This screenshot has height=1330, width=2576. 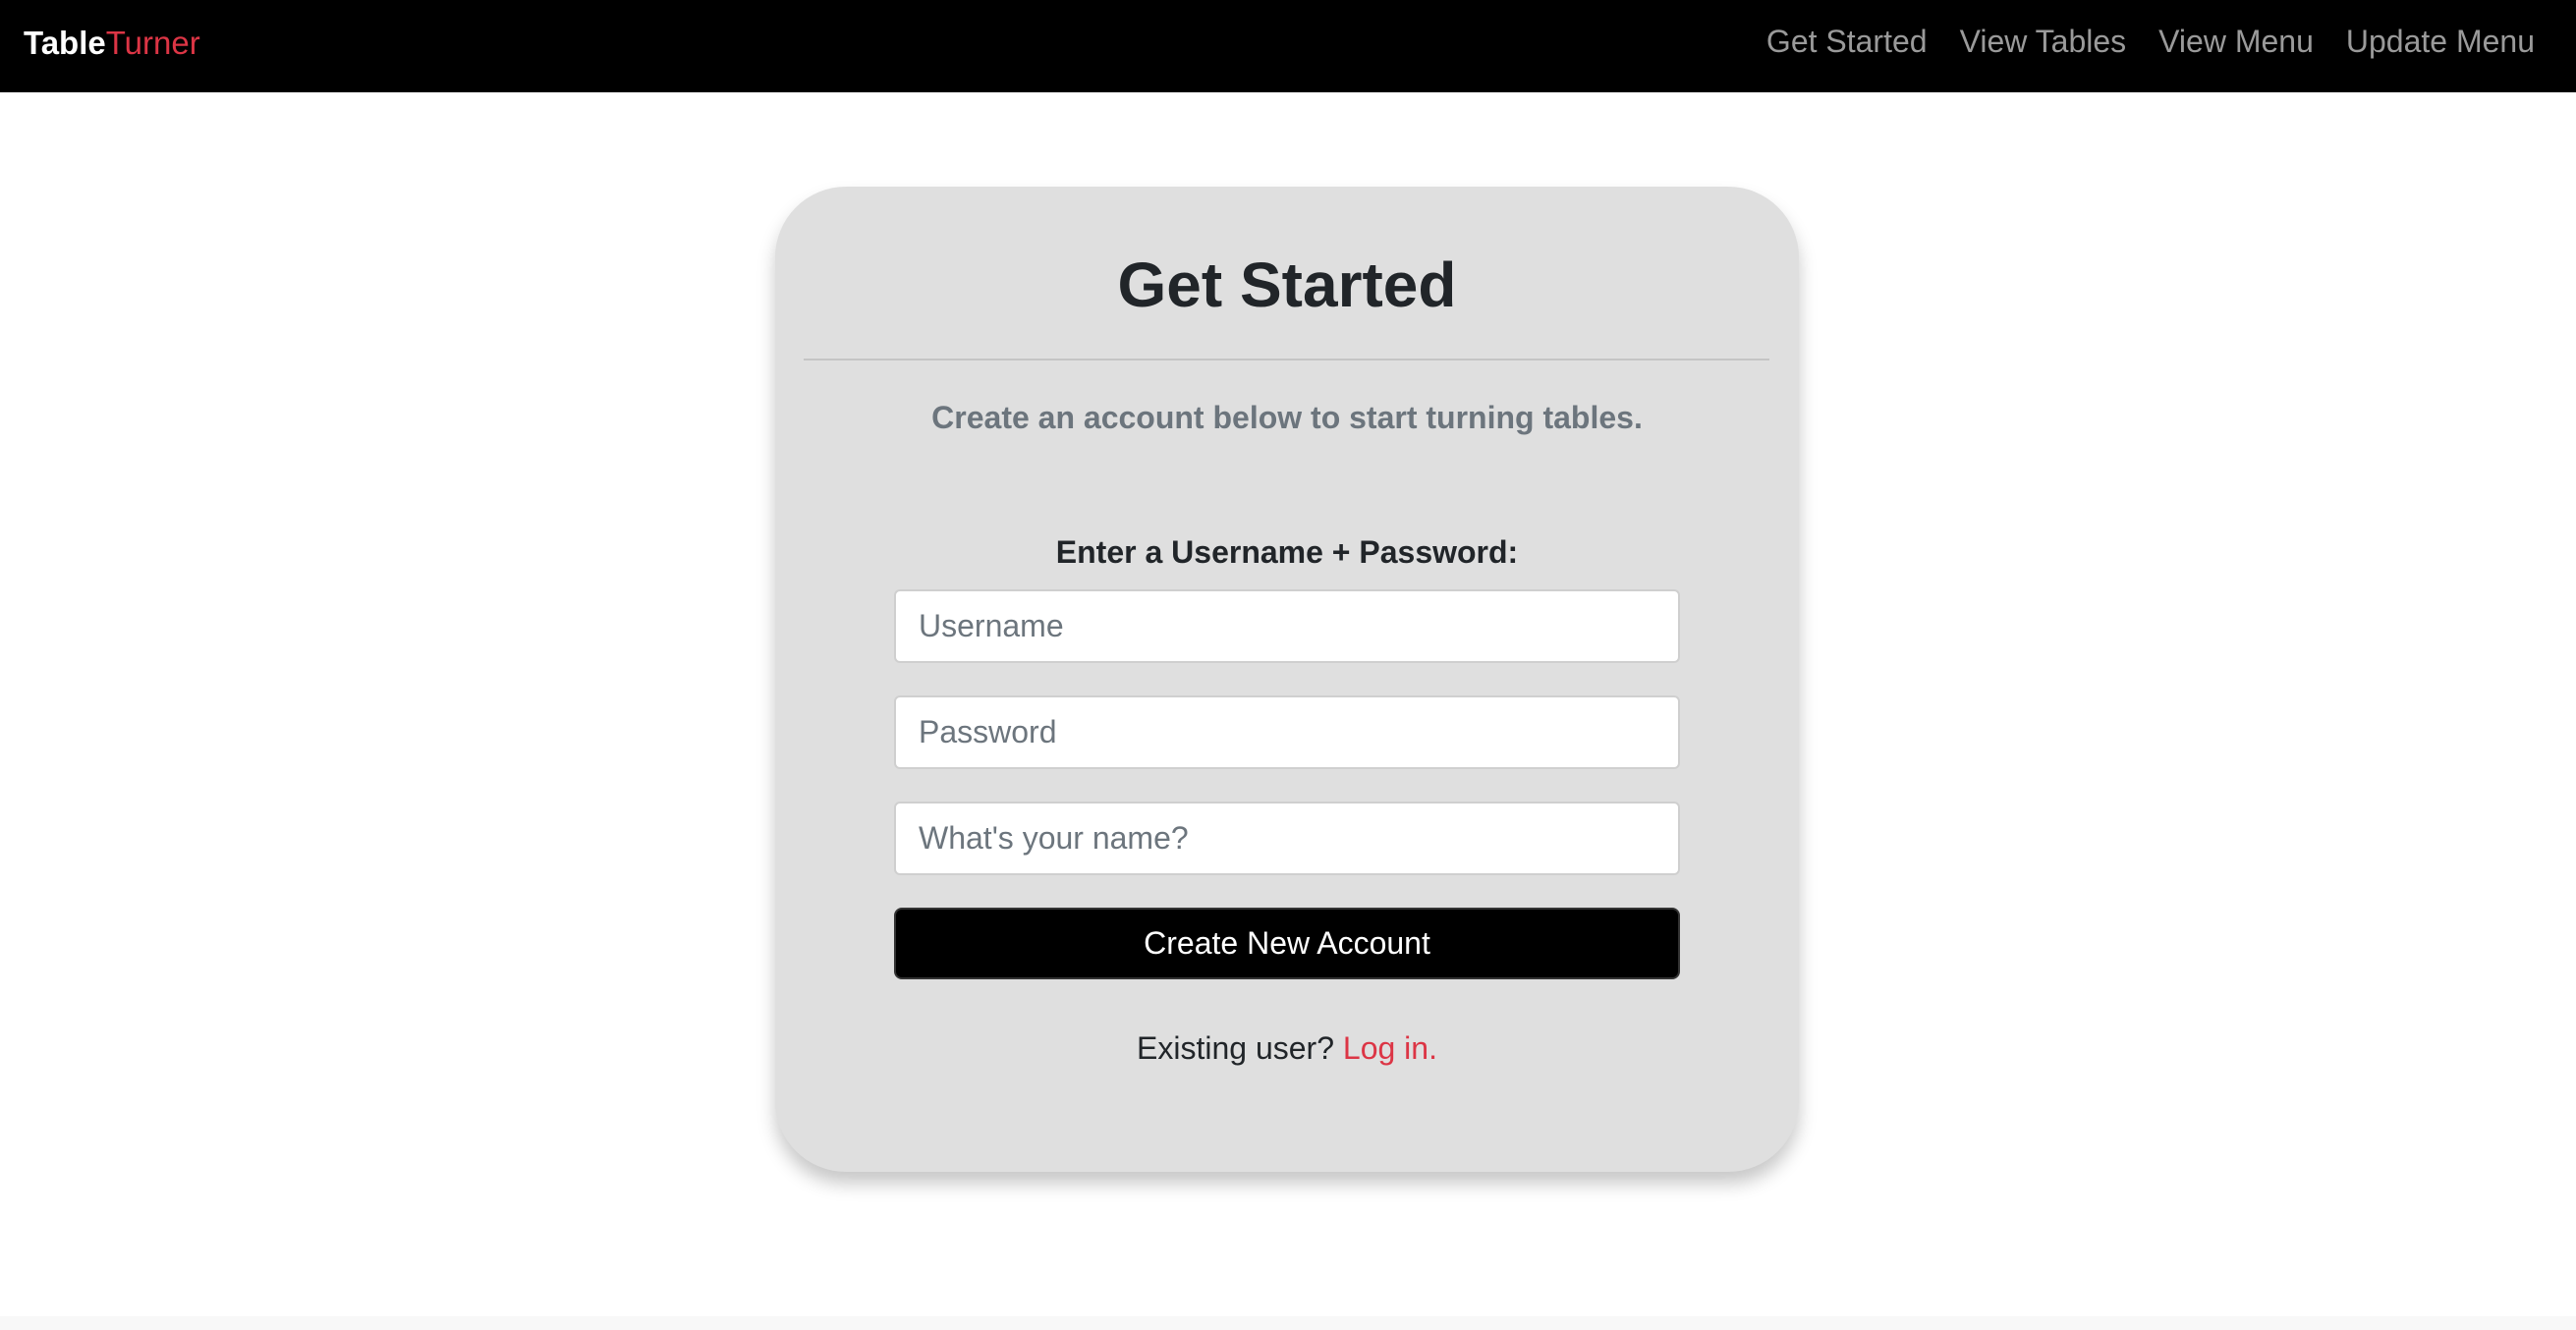 What do you see at coordinates (1287, 626) in the screenshot?
I see `username-input` at bounding box center [1287, 626].